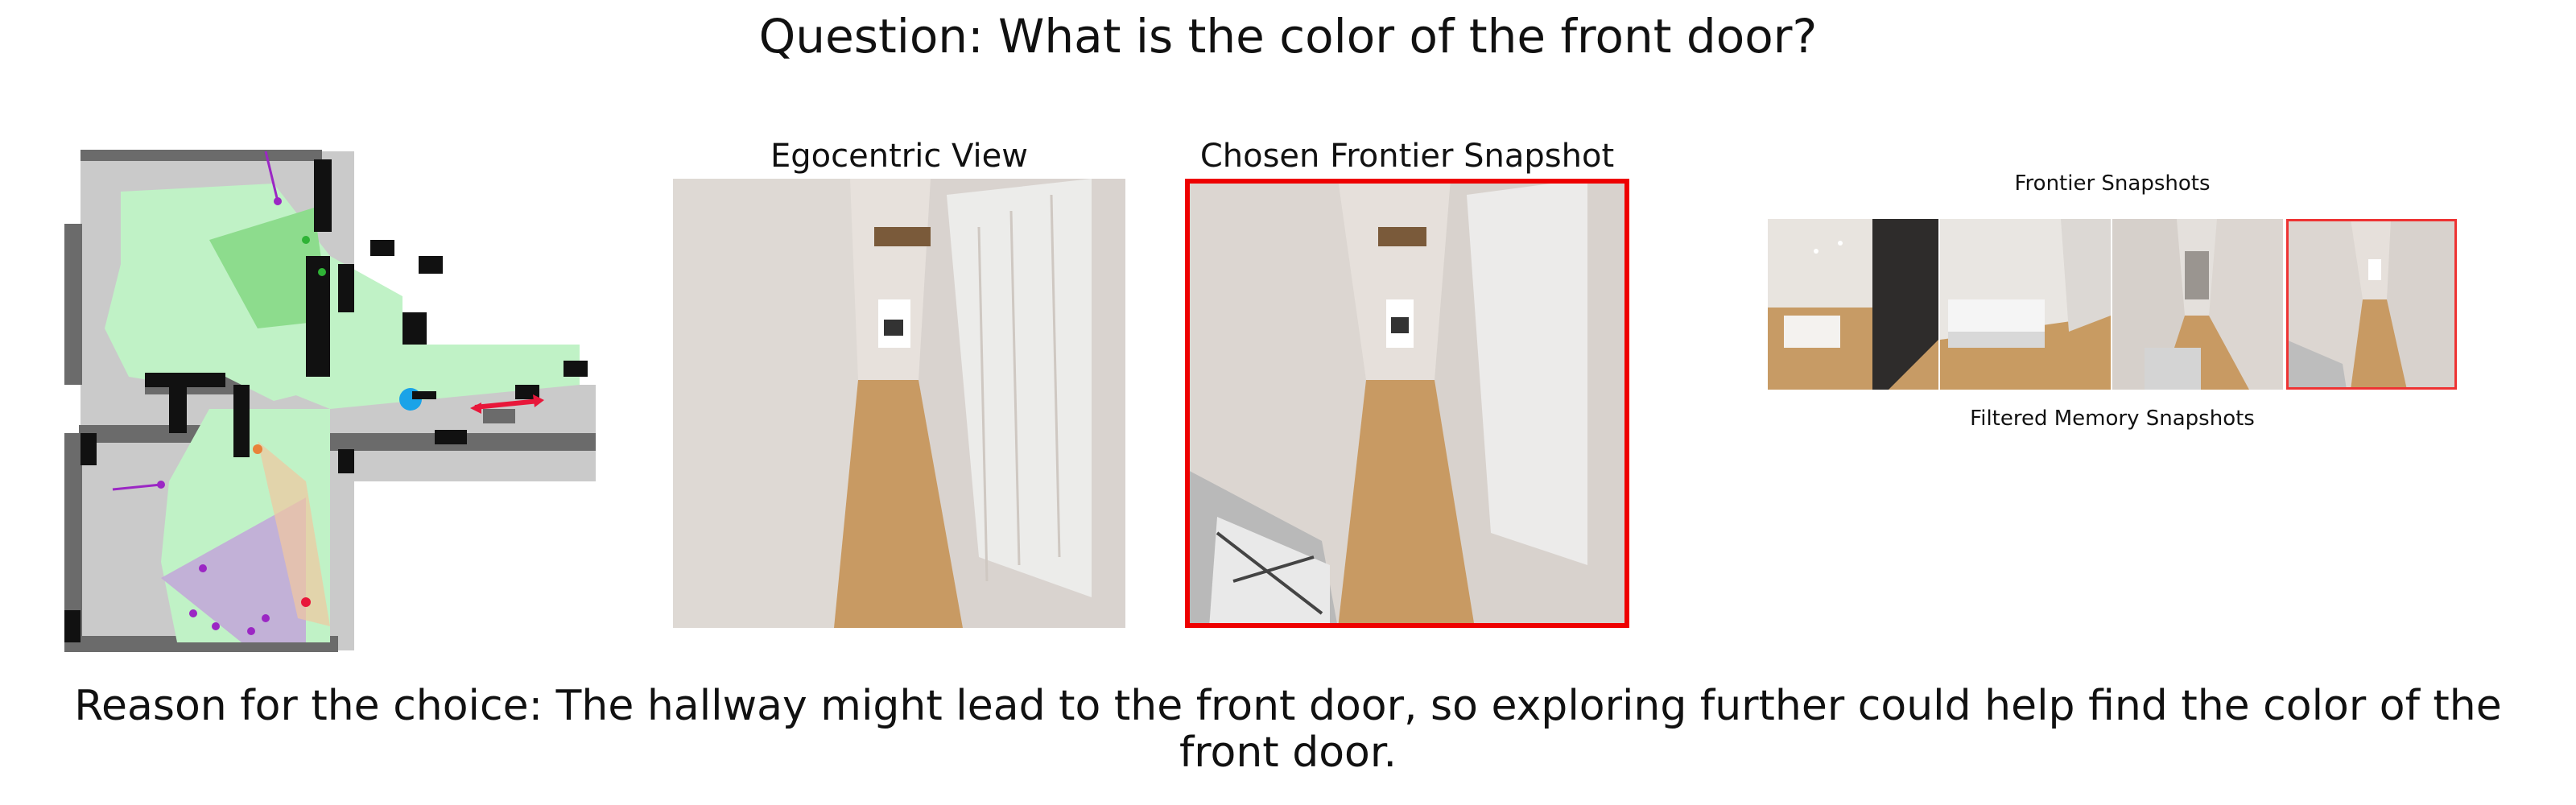 The width and height of the screenshot is (2576, 805). Describe the element at coordinates (899, 403) in the screenshot. I see `egocentric-view-image` at that location.